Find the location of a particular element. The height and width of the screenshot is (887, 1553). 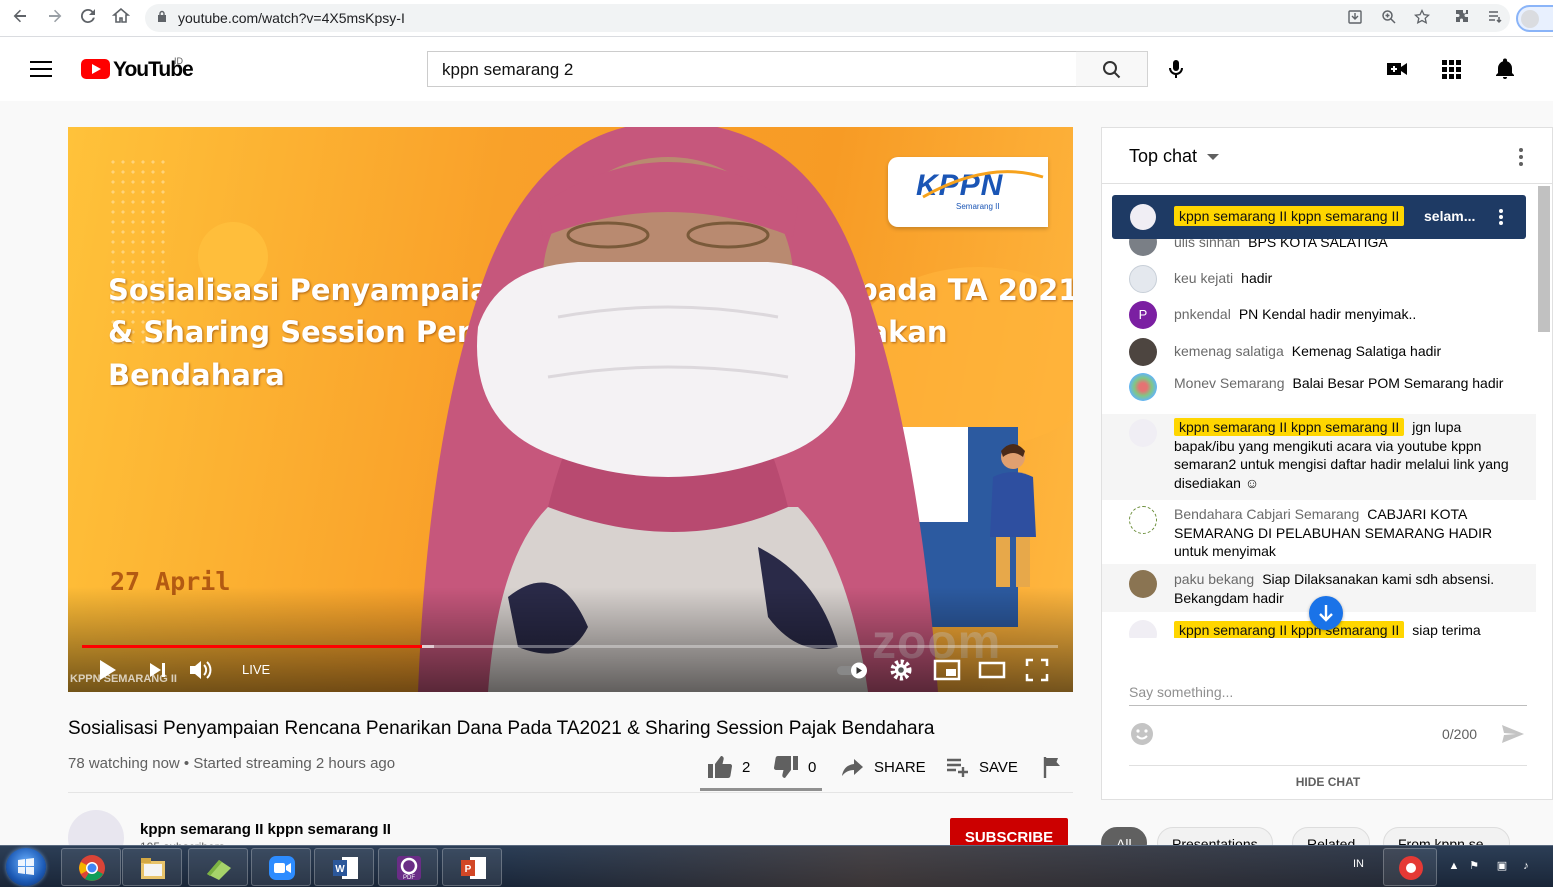

install-app-icon is located at coordinates (1355, 18).